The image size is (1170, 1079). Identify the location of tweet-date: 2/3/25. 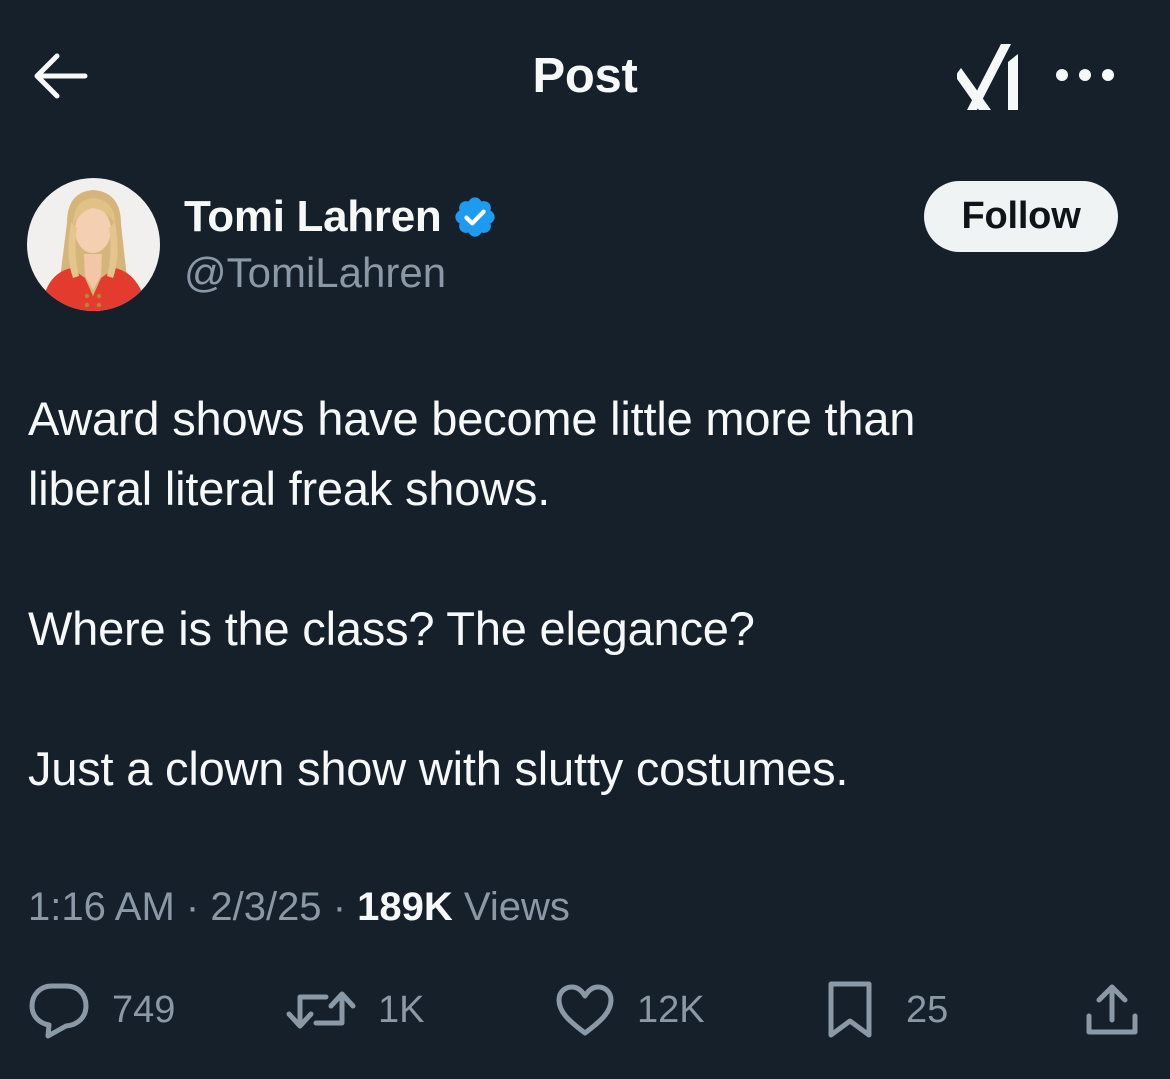
(265, 907).